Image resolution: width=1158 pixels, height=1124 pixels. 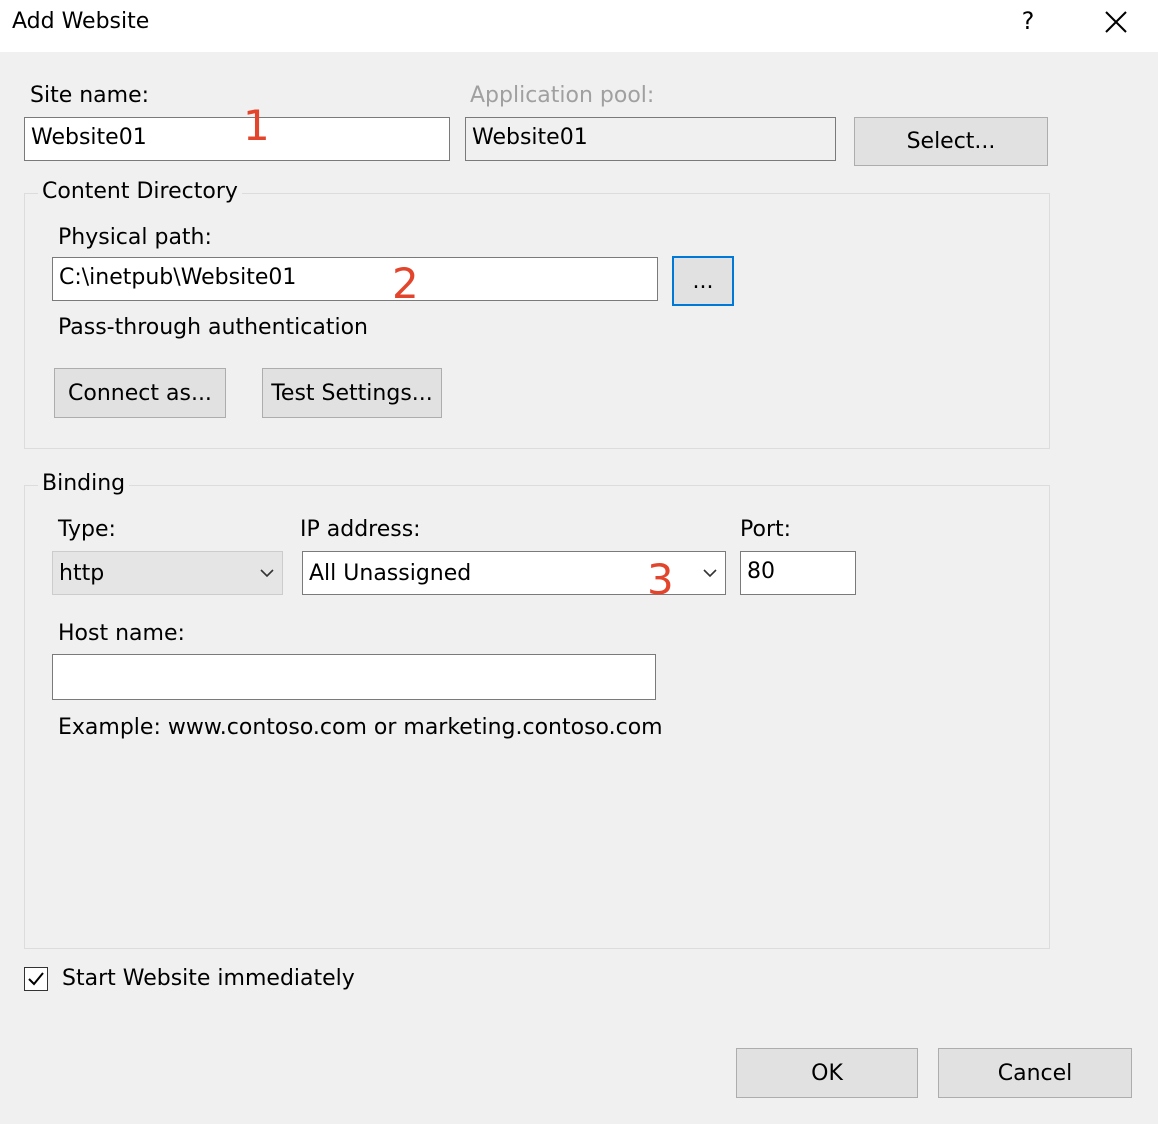 What do you see at coordinates (827, 1073) in the screenshot?
I see `ok-button: OK` at bounding box center [827, 1073].